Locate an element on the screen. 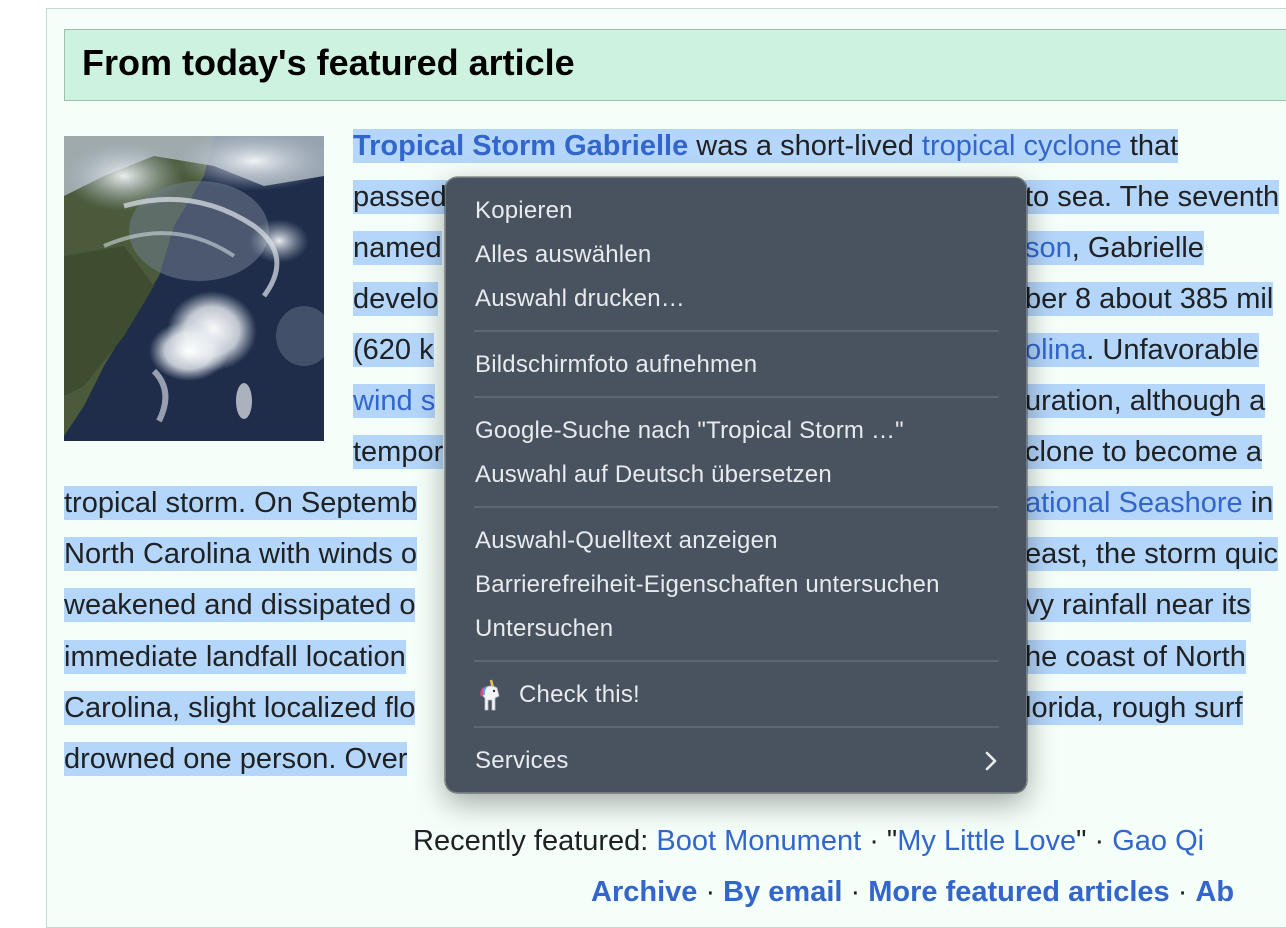 This screenshot has height=928, width=1286. article-line: son, Gabrielle is located at coordinates (1114, 248).